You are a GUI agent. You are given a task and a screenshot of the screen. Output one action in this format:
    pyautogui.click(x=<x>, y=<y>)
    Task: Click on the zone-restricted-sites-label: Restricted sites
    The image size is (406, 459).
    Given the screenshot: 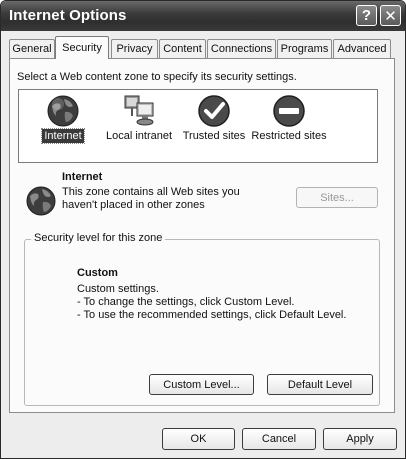 What is the action you would take?
    pyautogui.click(x=289, y=136)
    